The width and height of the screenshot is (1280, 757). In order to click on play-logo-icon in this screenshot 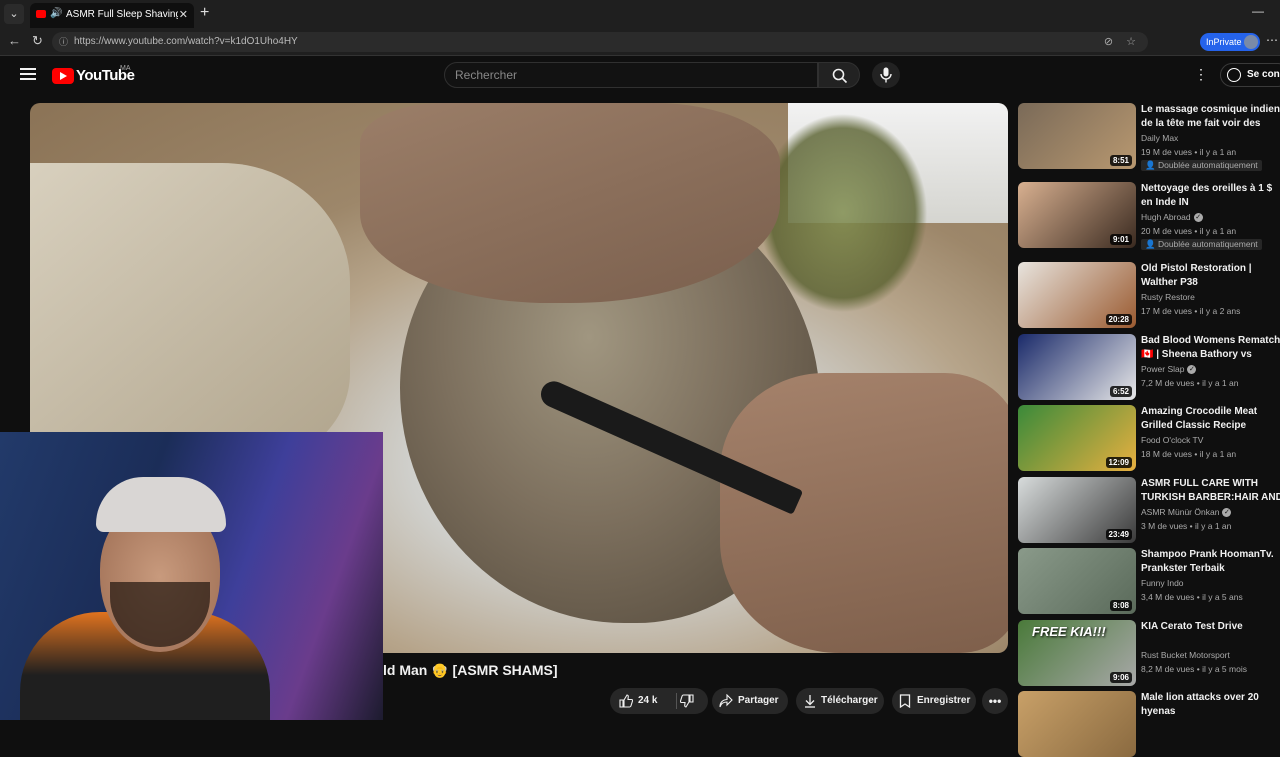, I will do `click(63, 76)`.